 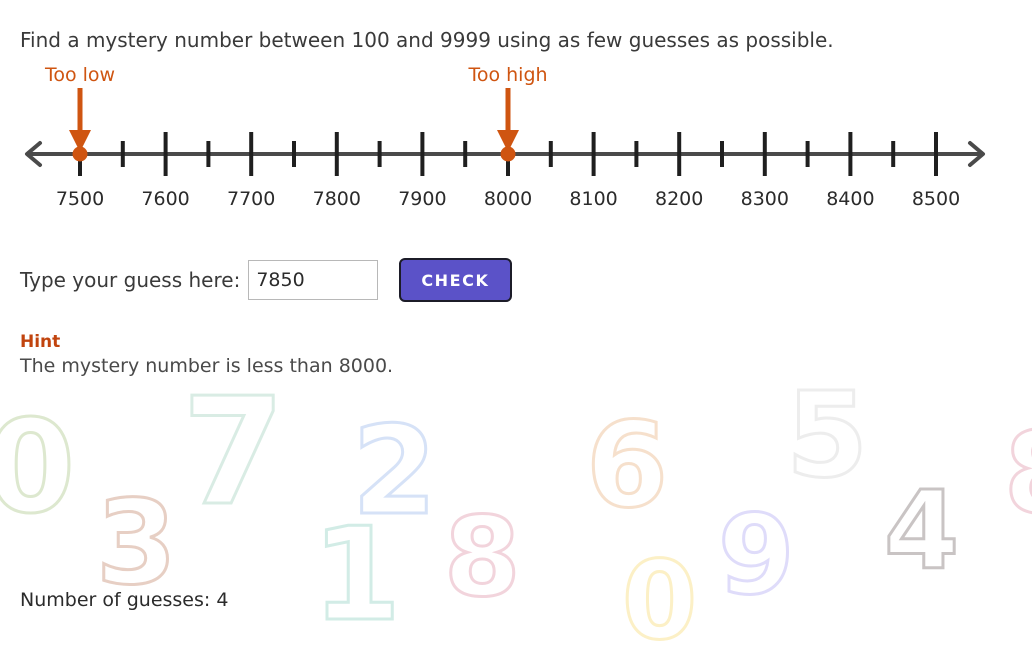 I want to click on decor-digit-2: 2, so click(x=395, y=471).